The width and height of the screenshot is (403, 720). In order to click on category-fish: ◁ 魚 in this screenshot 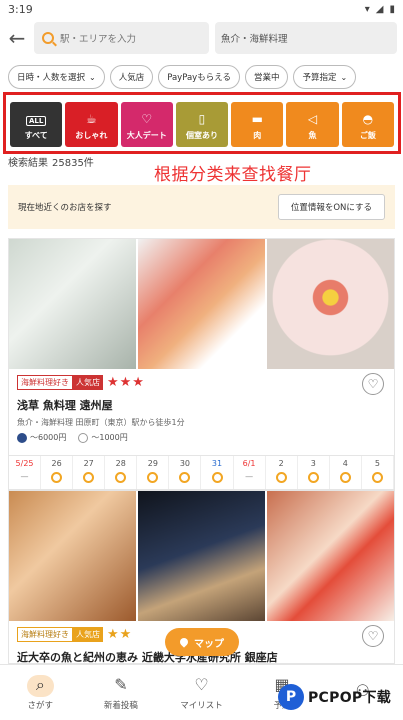, I will do `click(312, 124)`.